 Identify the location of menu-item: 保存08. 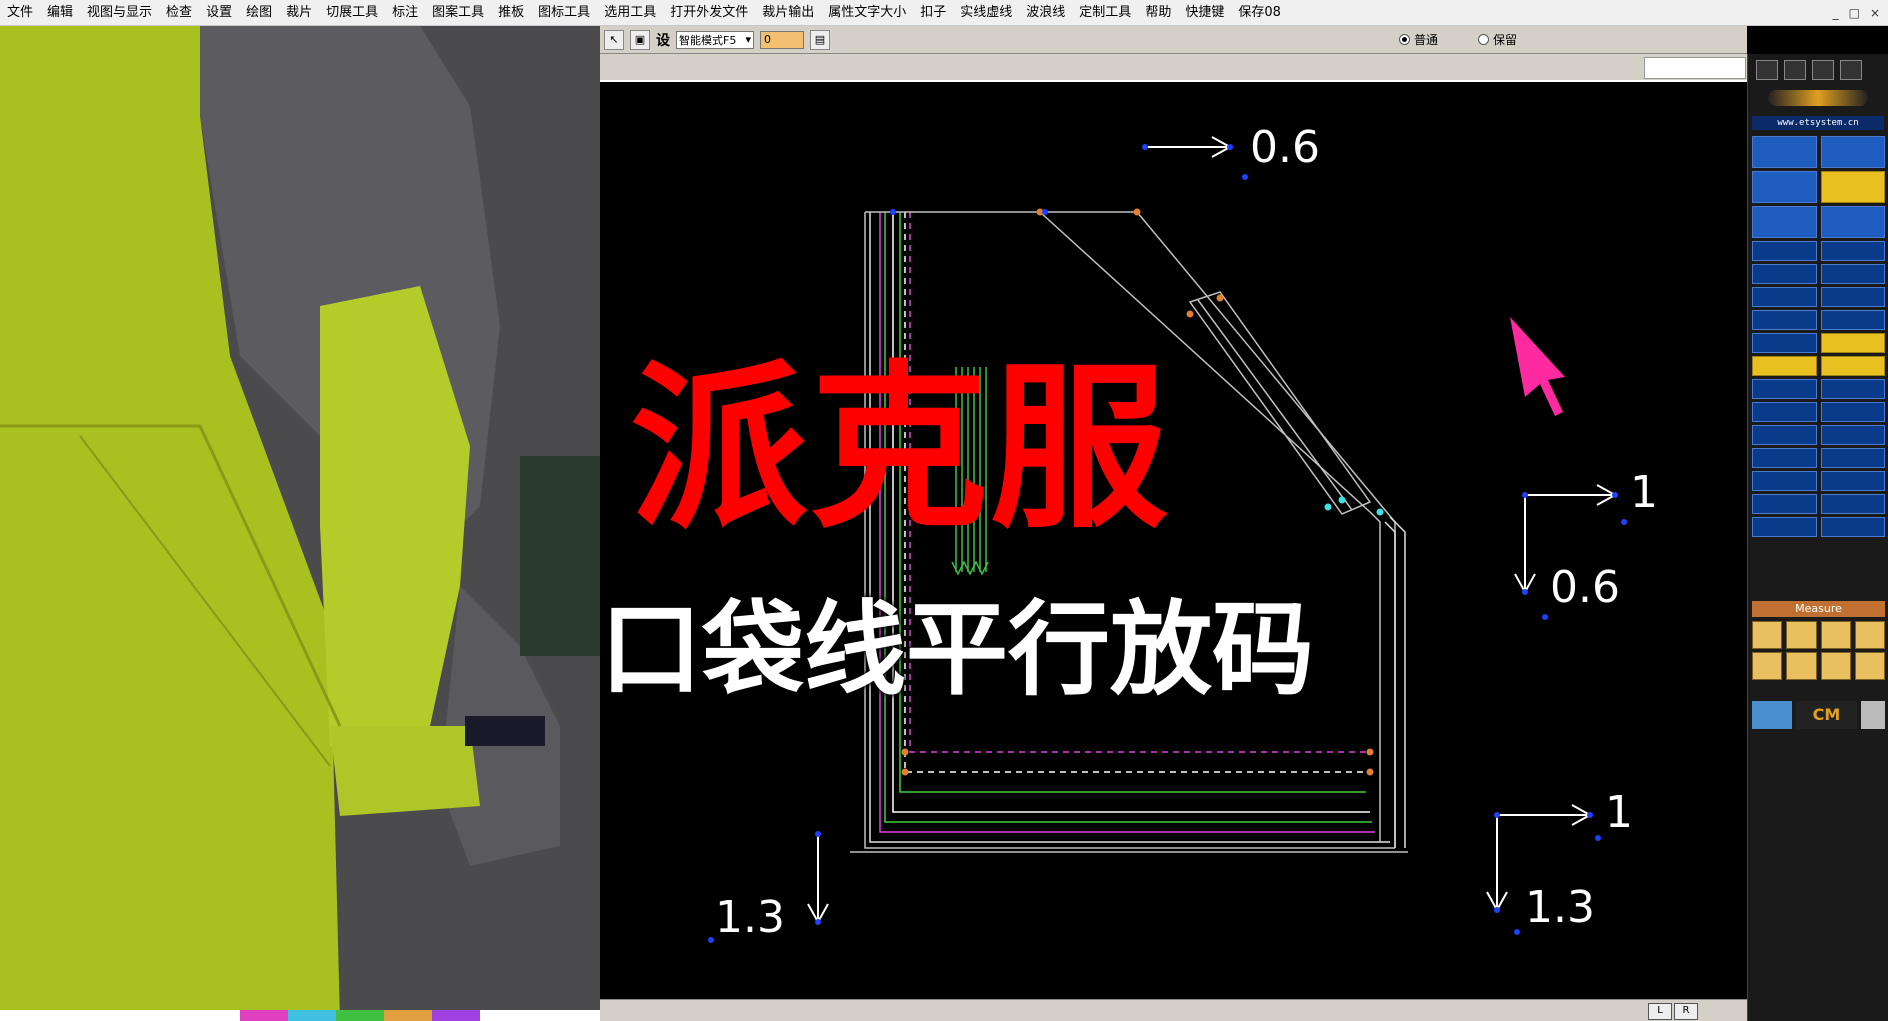
(1259, 13).